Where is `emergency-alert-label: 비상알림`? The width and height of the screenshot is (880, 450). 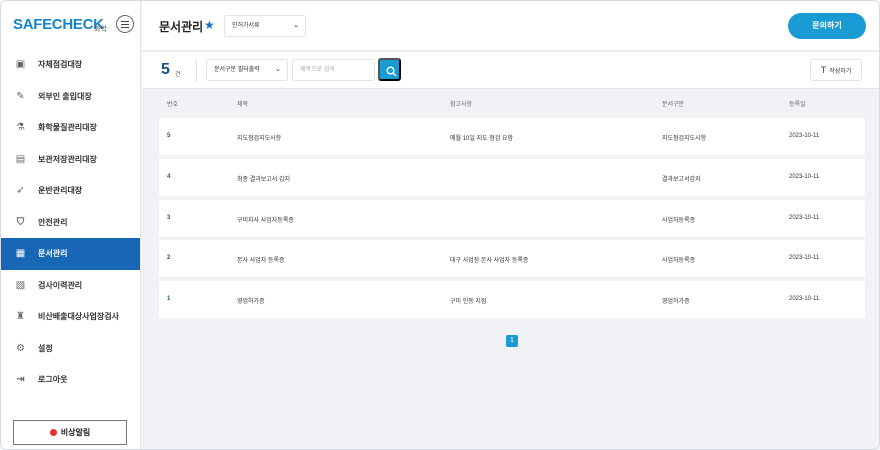 emergency-alert-label: 비상알림 is located at coordinates (75, 432).